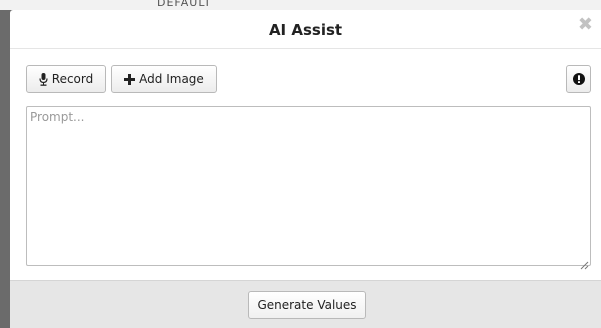 The width and height of the screenshot is (601, 328). I want to click on dialog-footer: Generate Values, so click(305, 304).